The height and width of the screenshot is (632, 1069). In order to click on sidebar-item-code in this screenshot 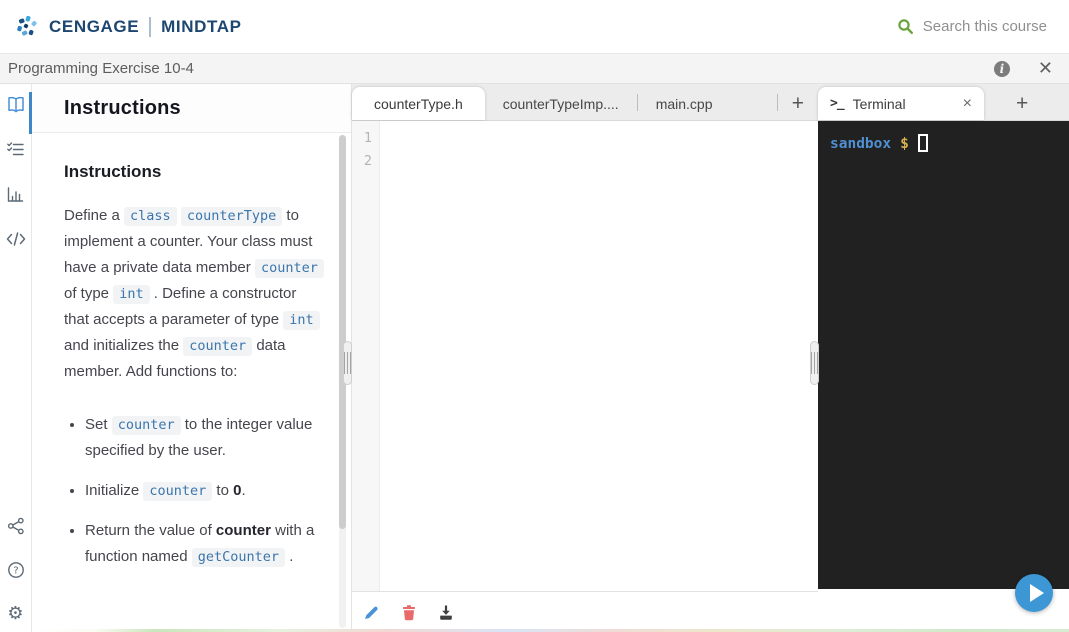, I will do `click(16, 239)`.